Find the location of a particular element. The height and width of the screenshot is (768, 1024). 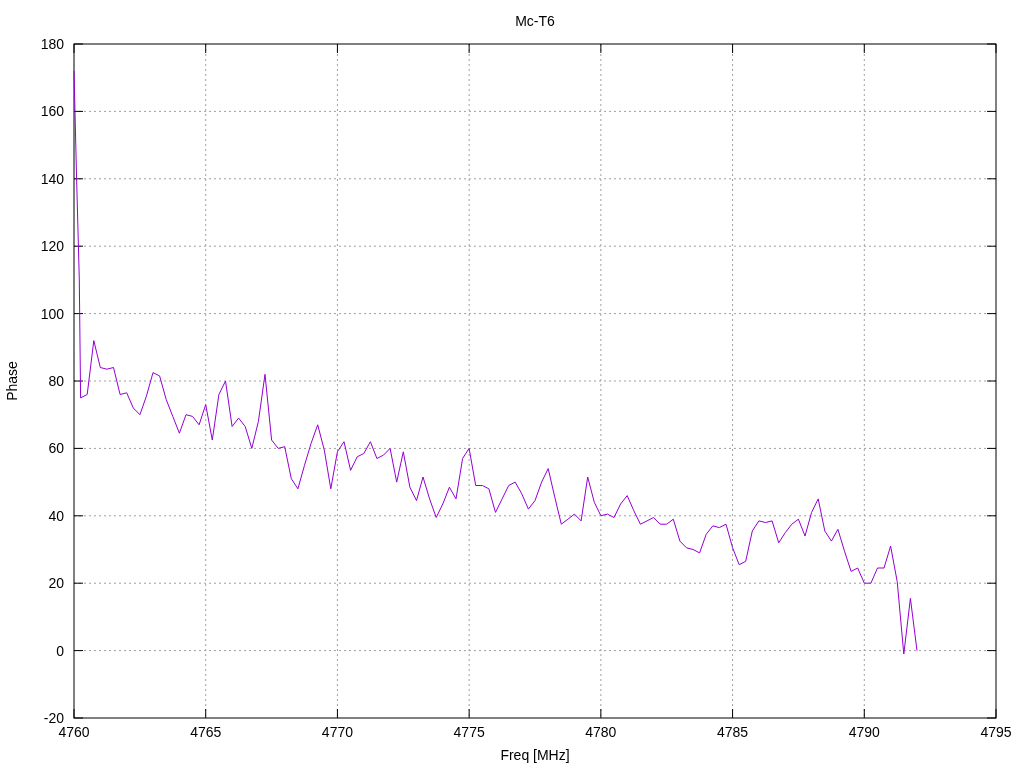

y-axis-label: Phase is located at coordinates (12, 381).